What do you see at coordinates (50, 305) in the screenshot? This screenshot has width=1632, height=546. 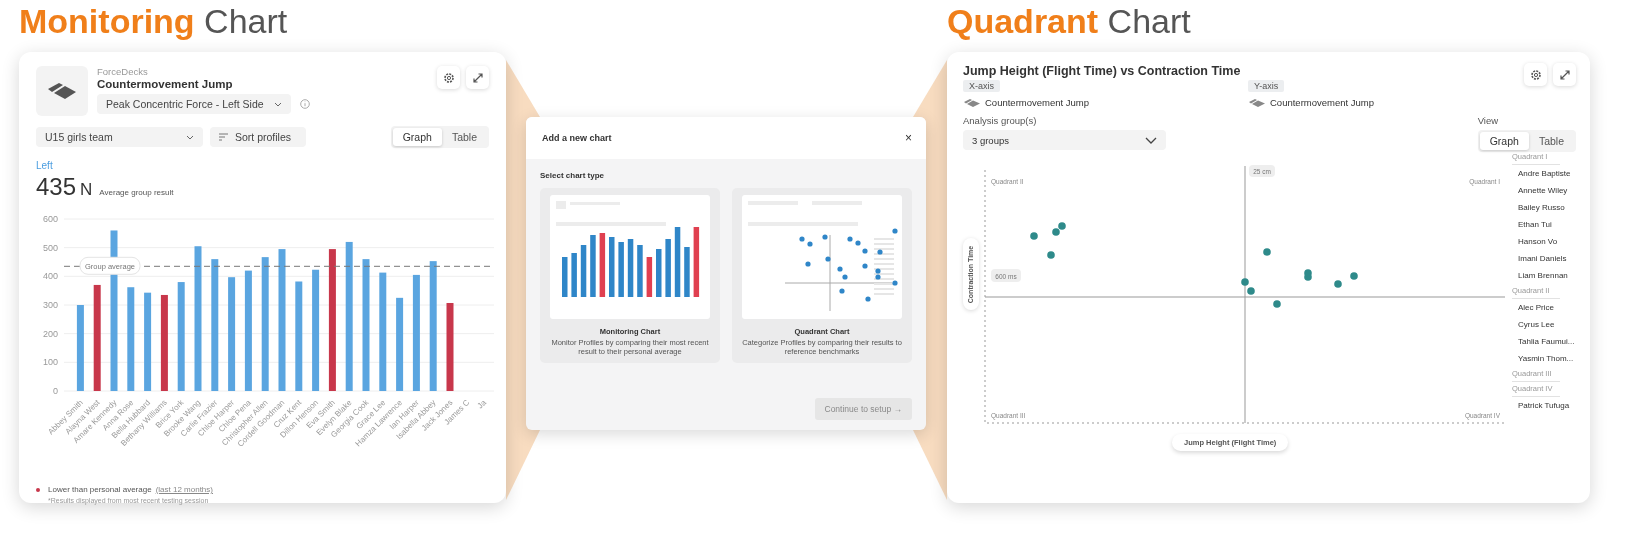 I see `axis-tick-label: 300` at bounding box center [50, 305].